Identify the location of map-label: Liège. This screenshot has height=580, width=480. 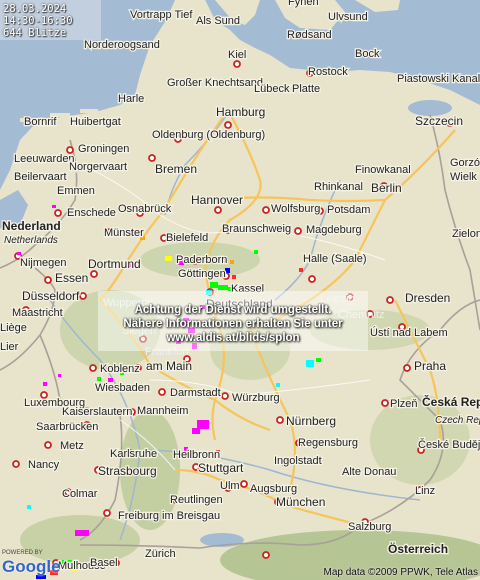
(13, 328).